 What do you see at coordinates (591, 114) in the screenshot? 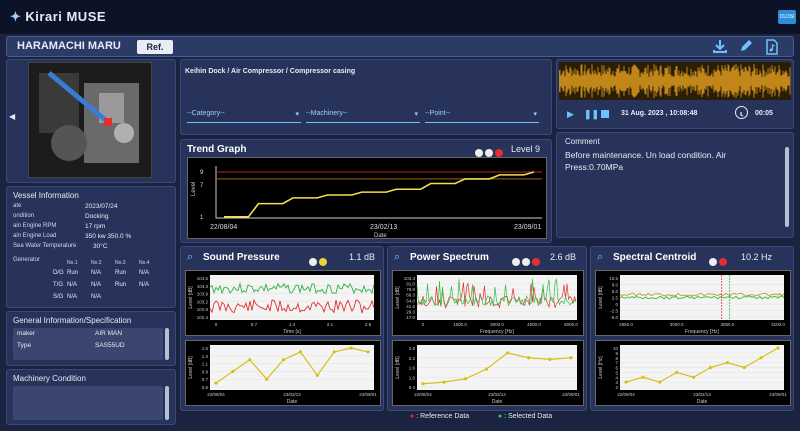
I see `pause-icon: ❚❚` at bounding box center [591, 114].